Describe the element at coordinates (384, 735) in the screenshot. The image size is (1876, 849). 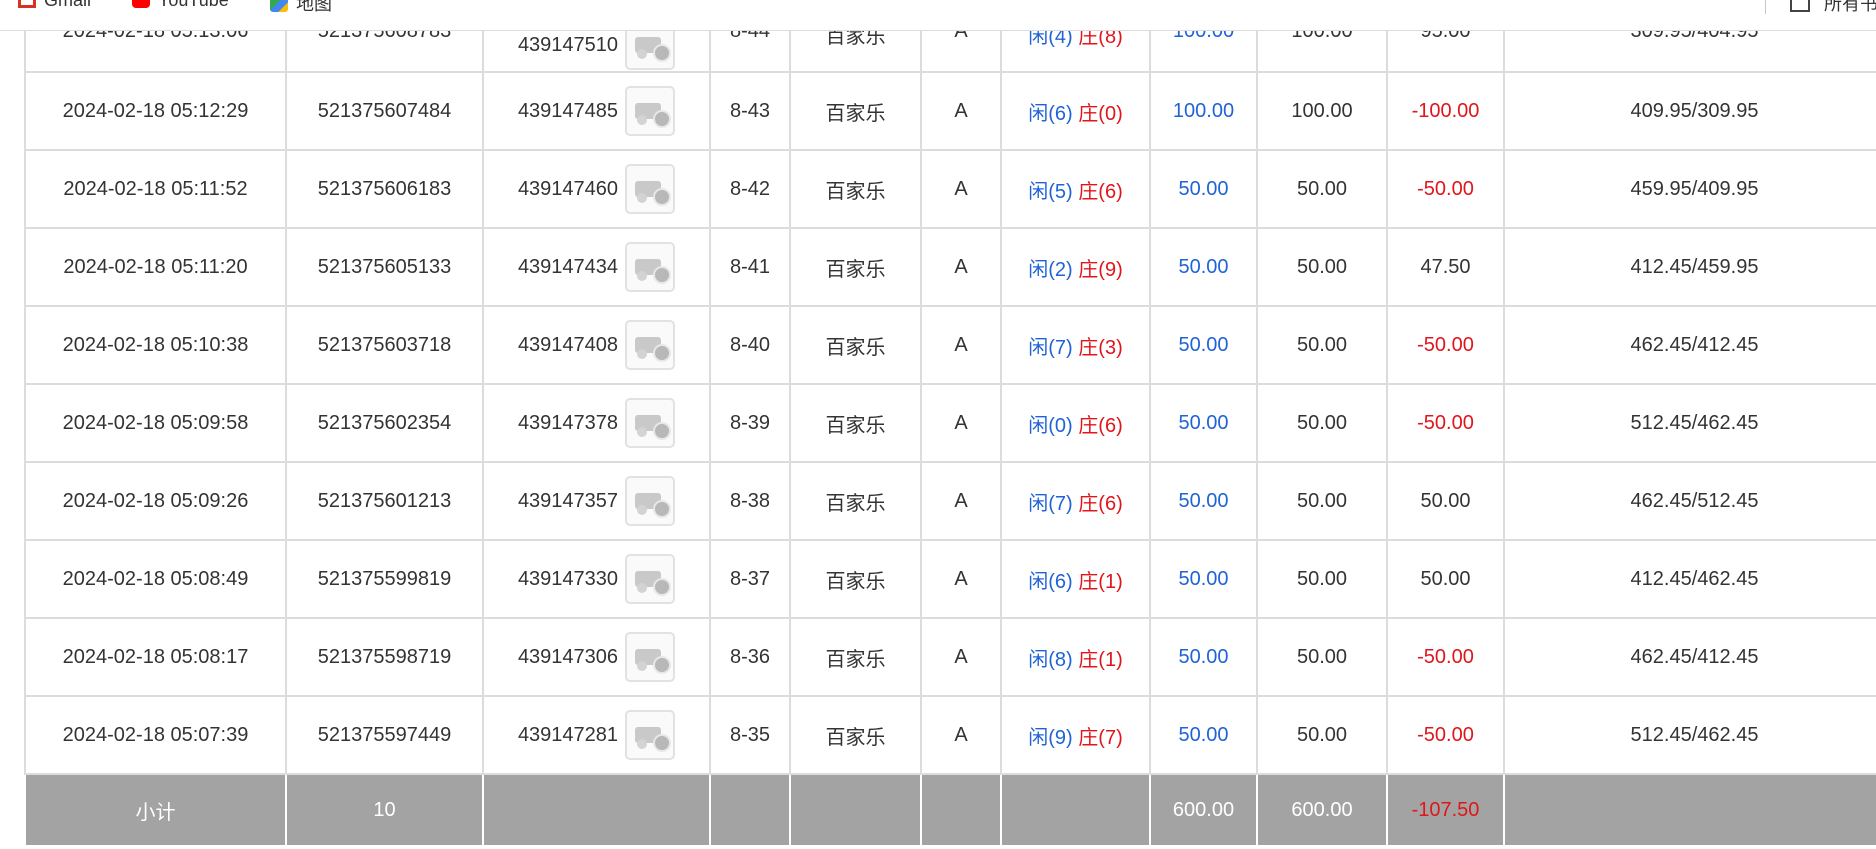
I see `order-id: 521375597449` at that location.